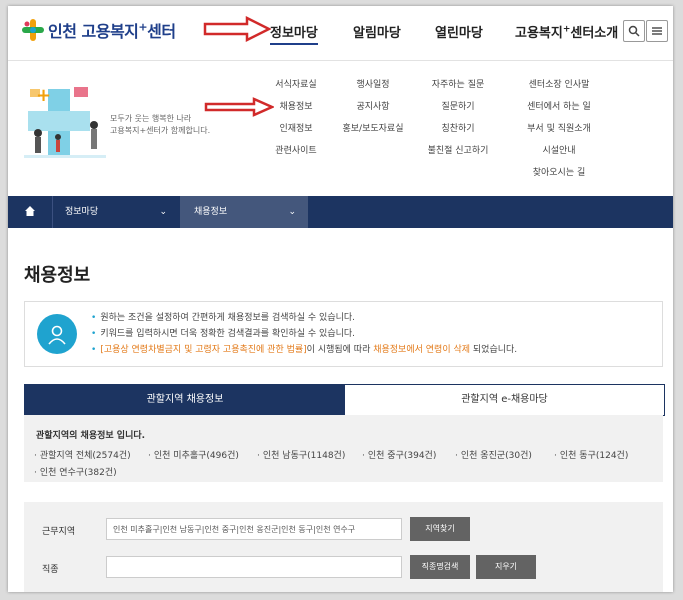 The width and height of the screenshot is (683, 600). What do you see at coordinates (304, 318) in the screenshot?
I see `info-line: 원하는 조건을 설정하여 간편하게 채용정보를 검색하실 수 있습니다.` at bounding box center [304, 318].